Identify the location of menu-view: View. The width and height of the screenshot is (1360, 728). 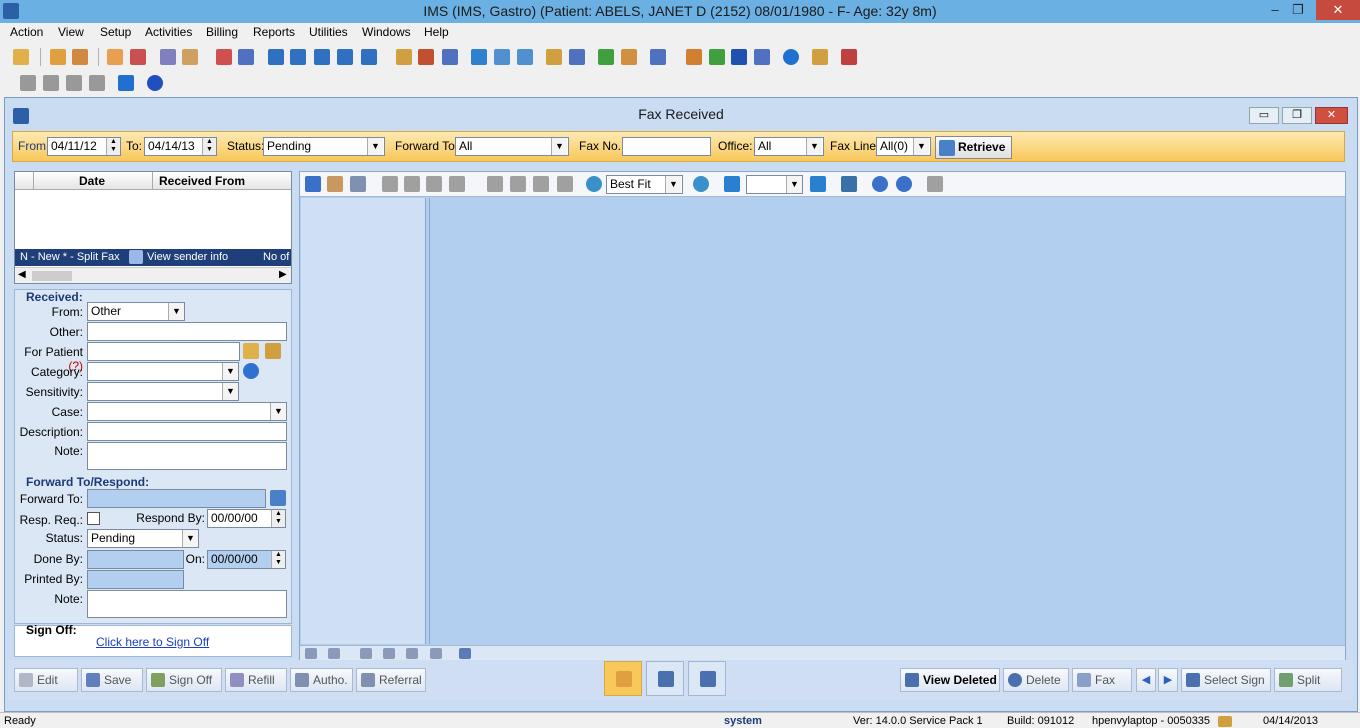
(71, 32).